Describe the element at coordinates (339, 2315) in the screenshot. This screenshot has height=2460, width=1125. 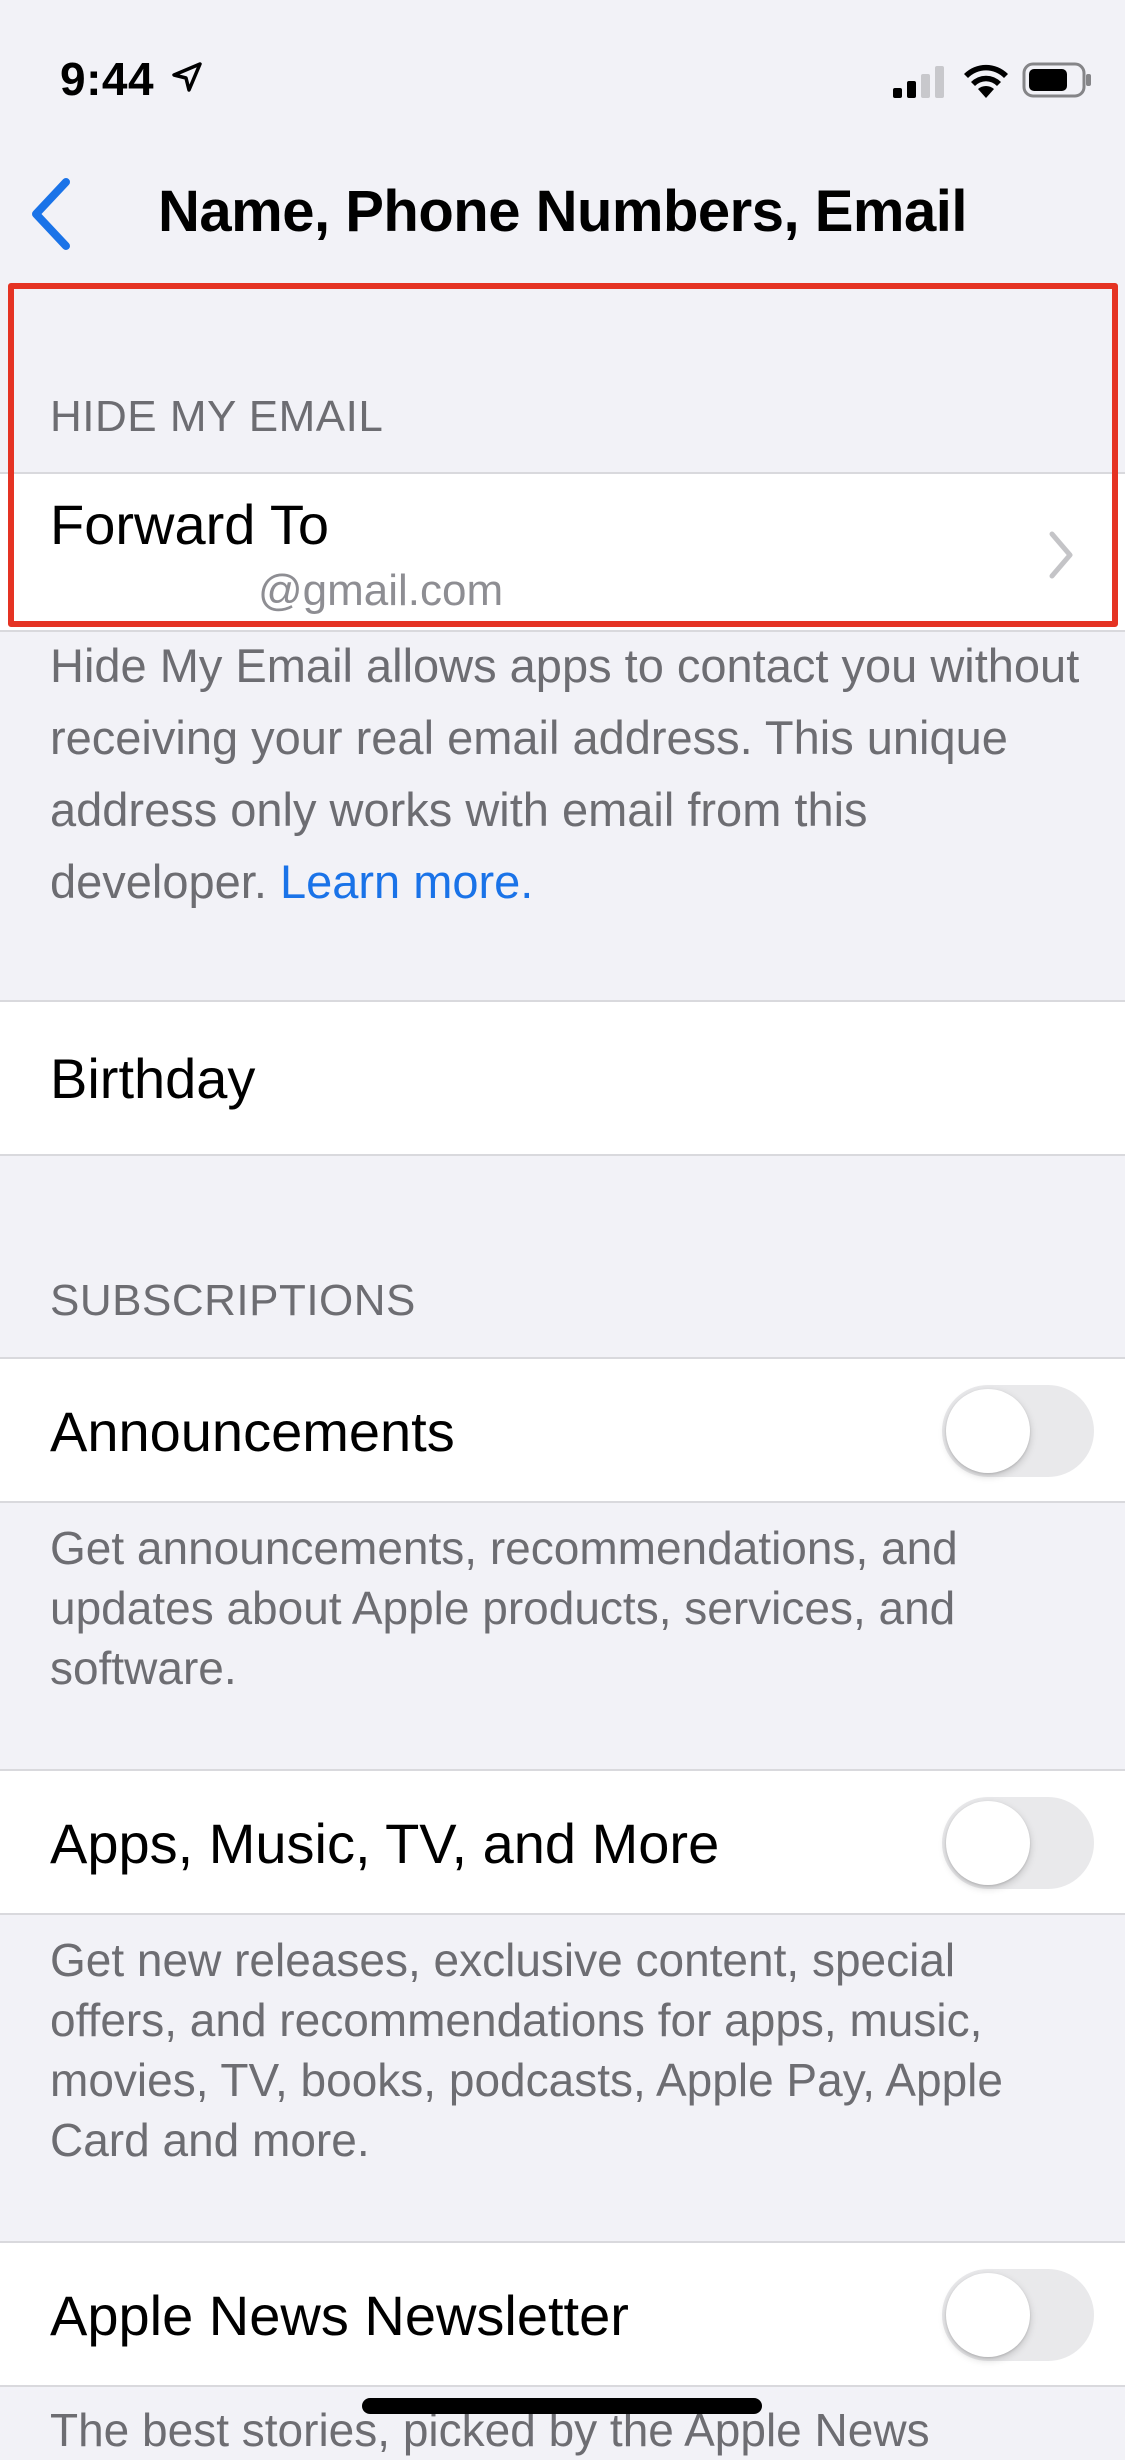
I see `apple-news-newsletter-label: Apple News Newsletter` at that location.